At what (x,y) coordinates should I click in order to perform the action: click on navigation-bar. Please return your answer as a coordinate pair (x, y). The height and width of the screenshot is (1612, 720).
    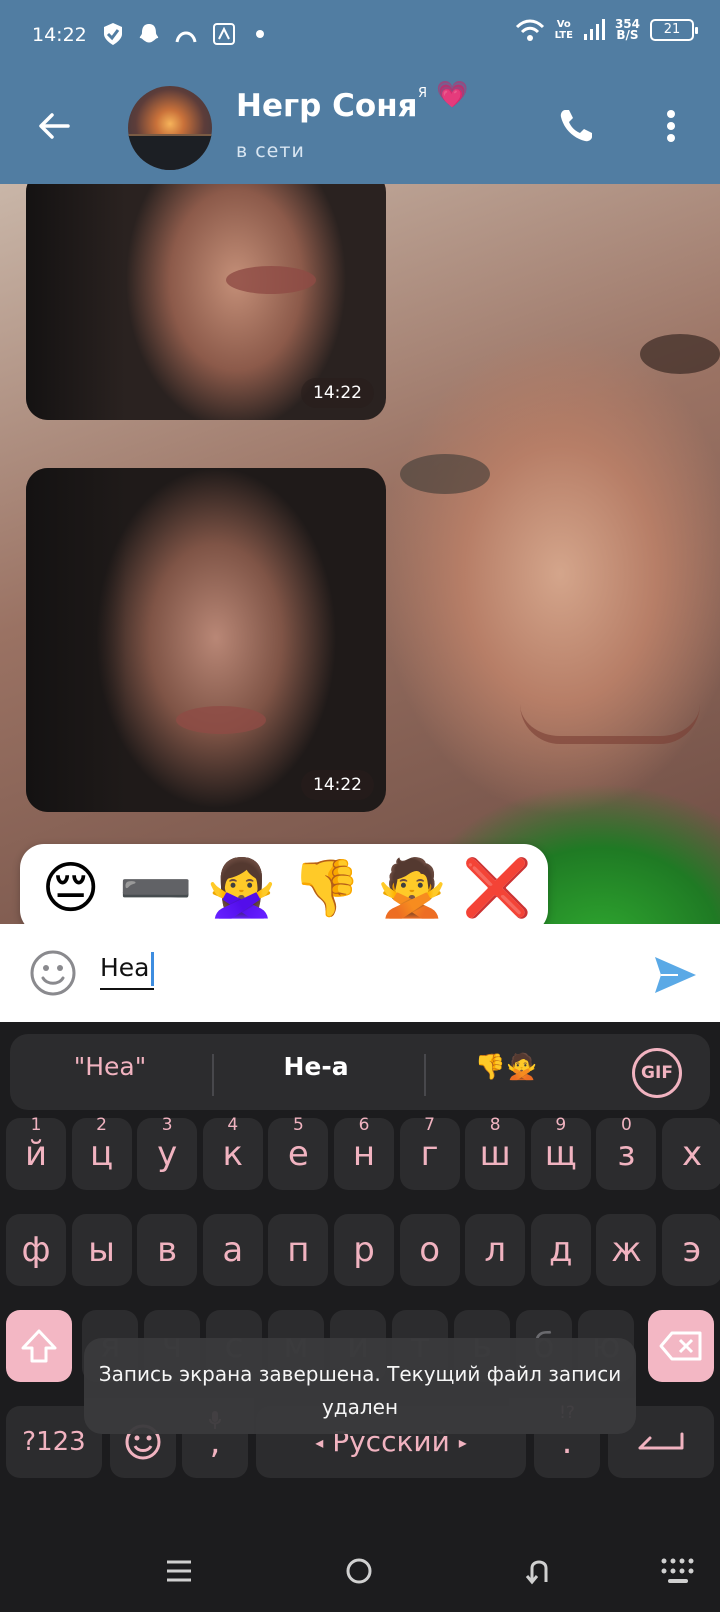
    Looking at the image, I should click on (360, 1571).